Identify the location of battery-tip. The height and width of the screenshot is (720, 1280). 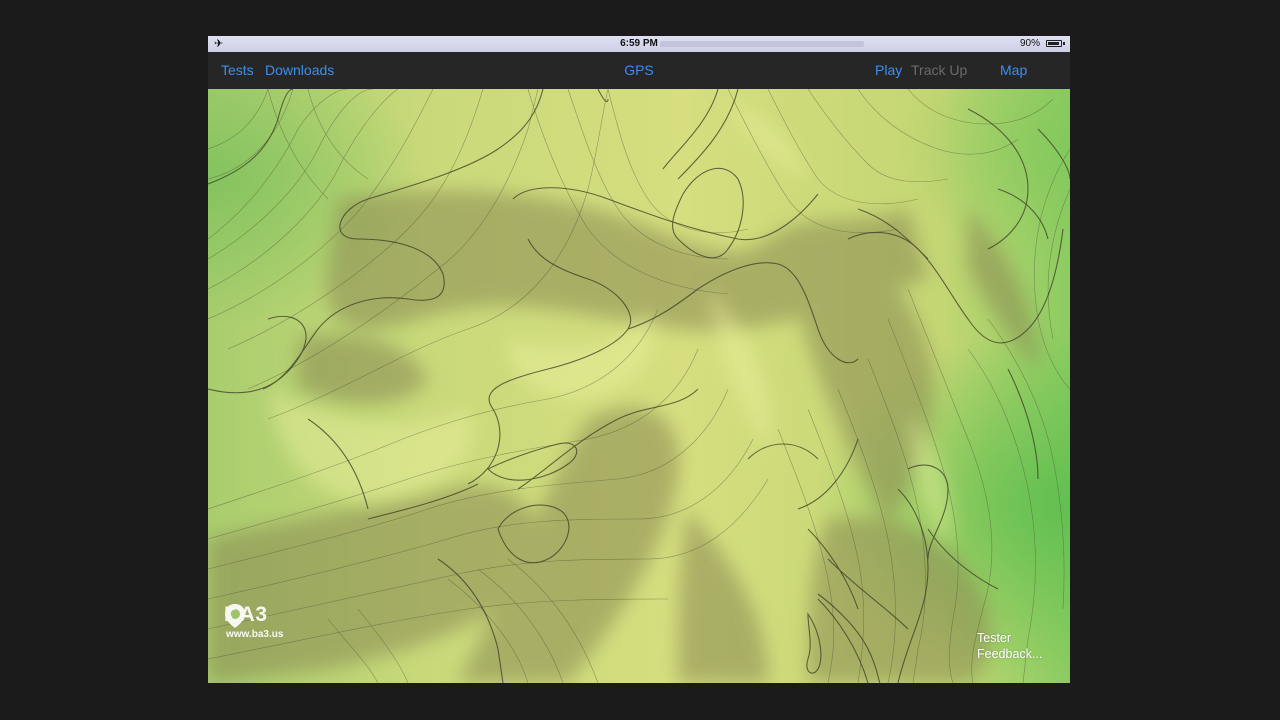
(1064, 43).